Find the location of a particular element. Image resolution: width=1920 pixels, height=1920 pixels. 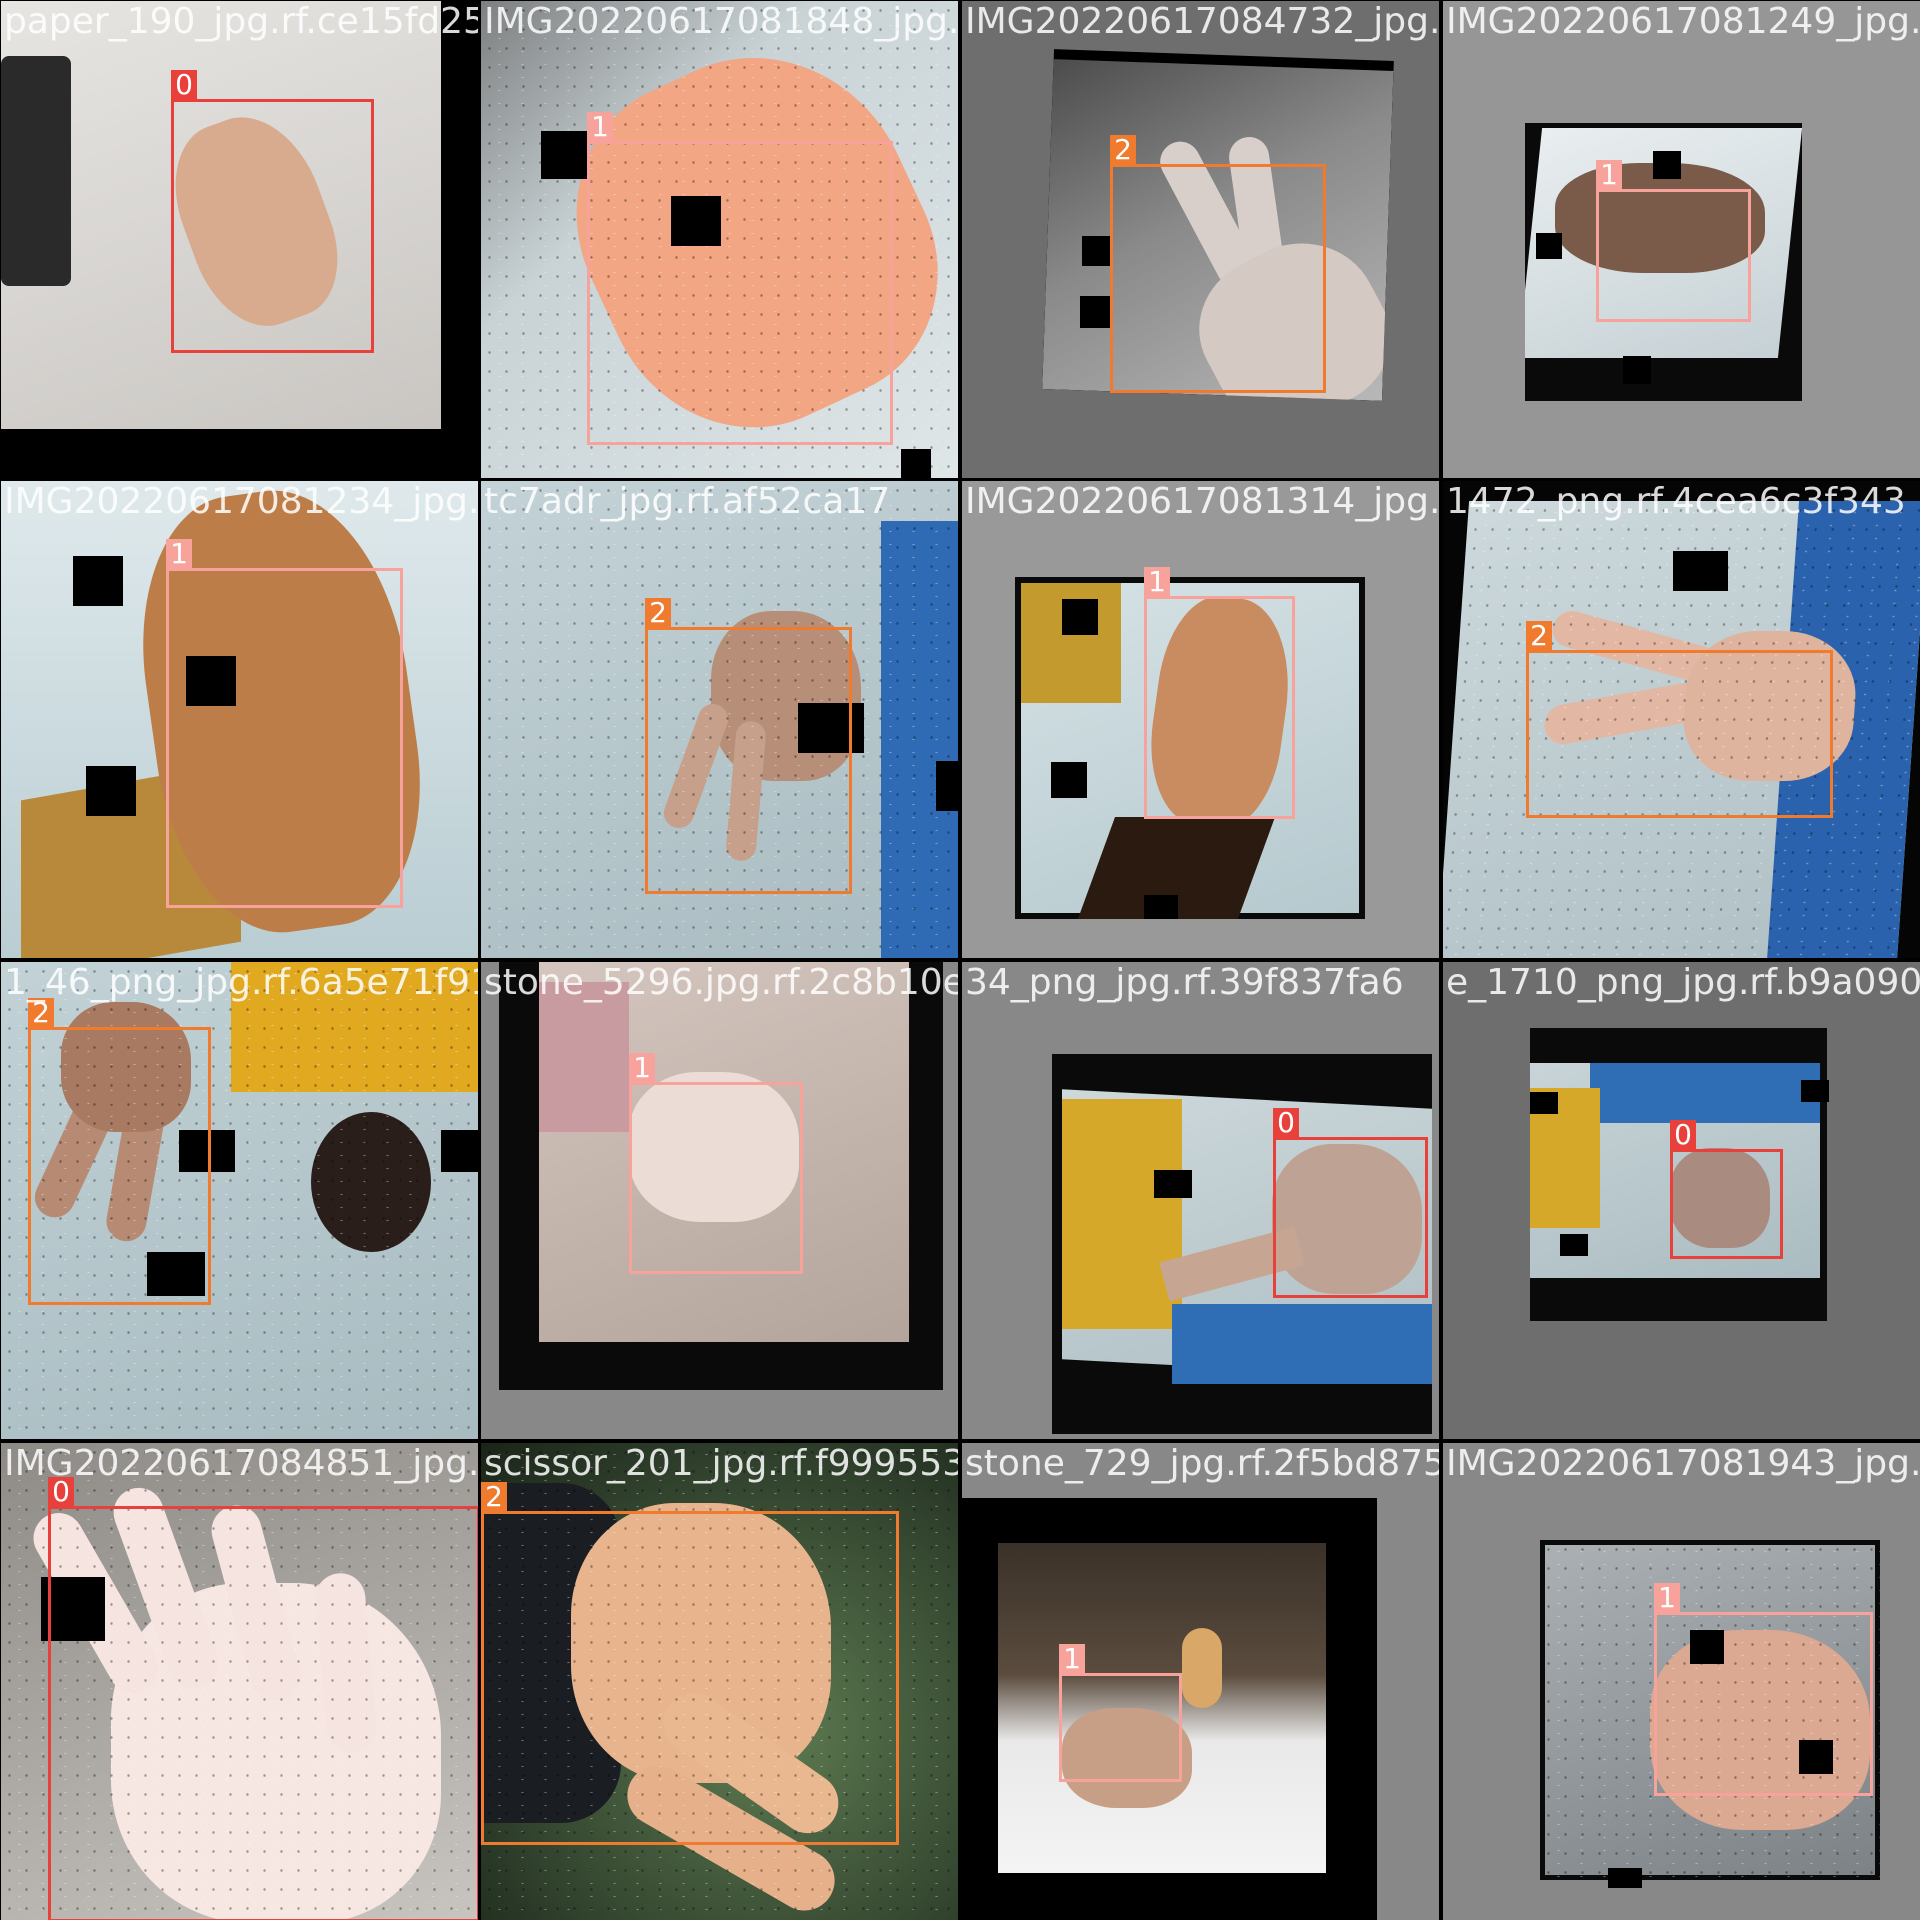

mosaic-tile: 2 IMG20220617084732_jpg.rf. is located at coordinates (1200, 239).